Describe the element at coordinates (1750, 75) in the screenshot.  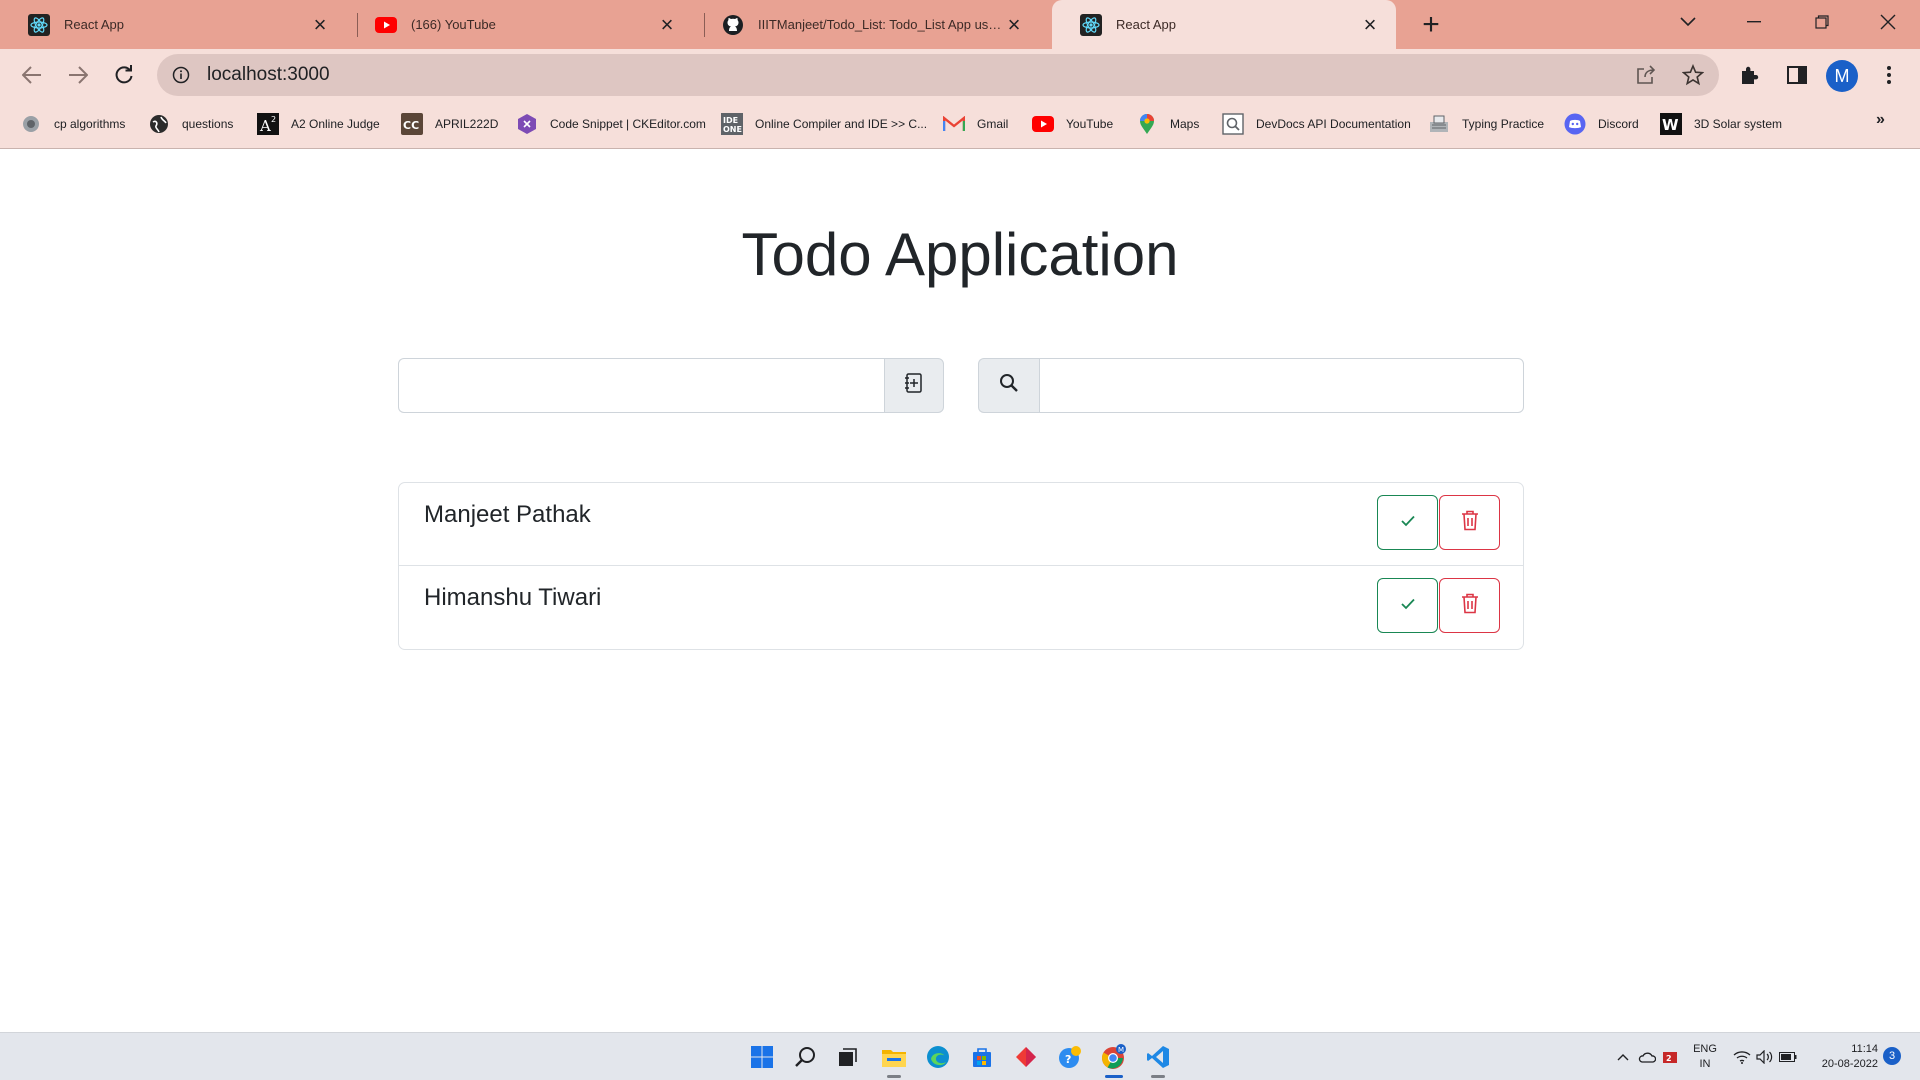
I see `extensions-icon` at that location.